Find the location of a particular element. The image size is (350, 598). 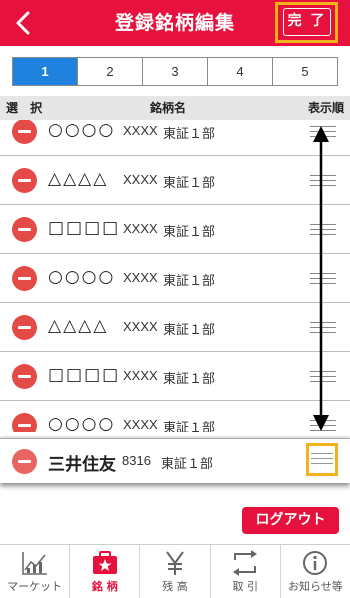

column-name-label: 銘柄名 is located at coordinates (168, 108).